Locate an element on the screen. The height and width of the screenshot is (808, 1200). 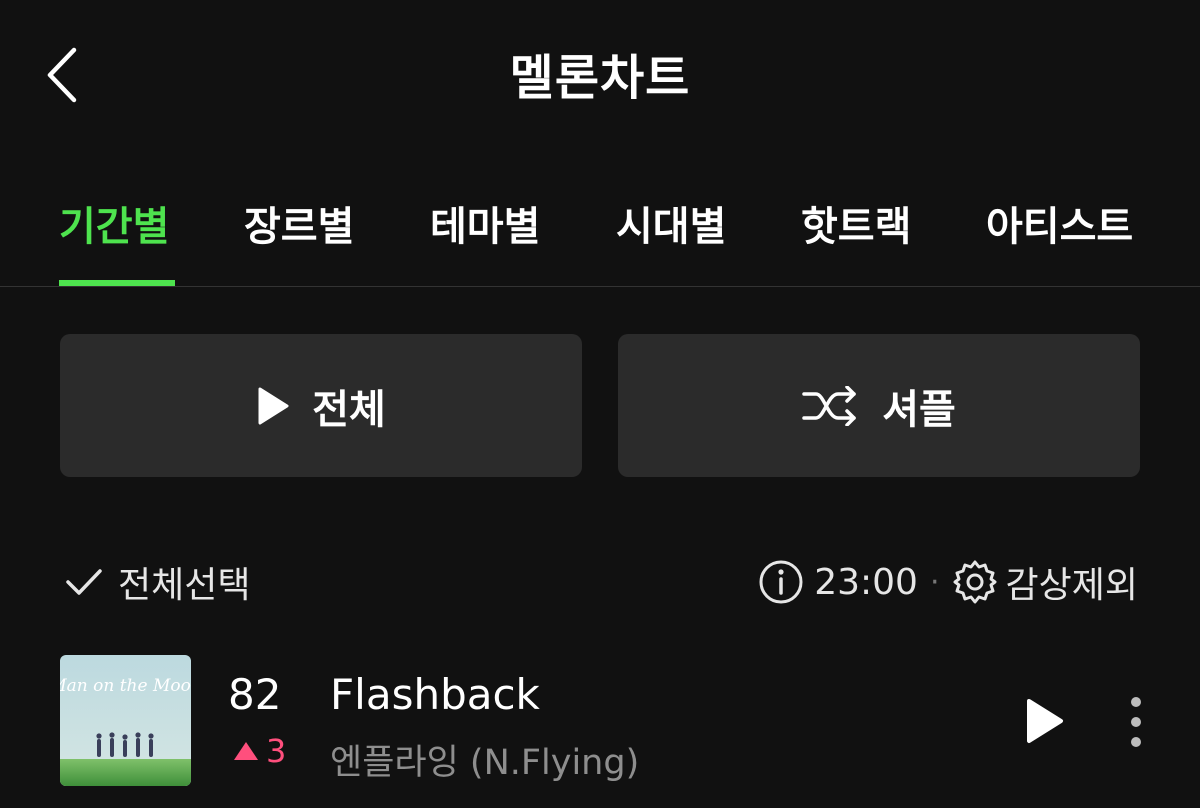
rank-change-value: 3 is located at coordinates (276, 751).